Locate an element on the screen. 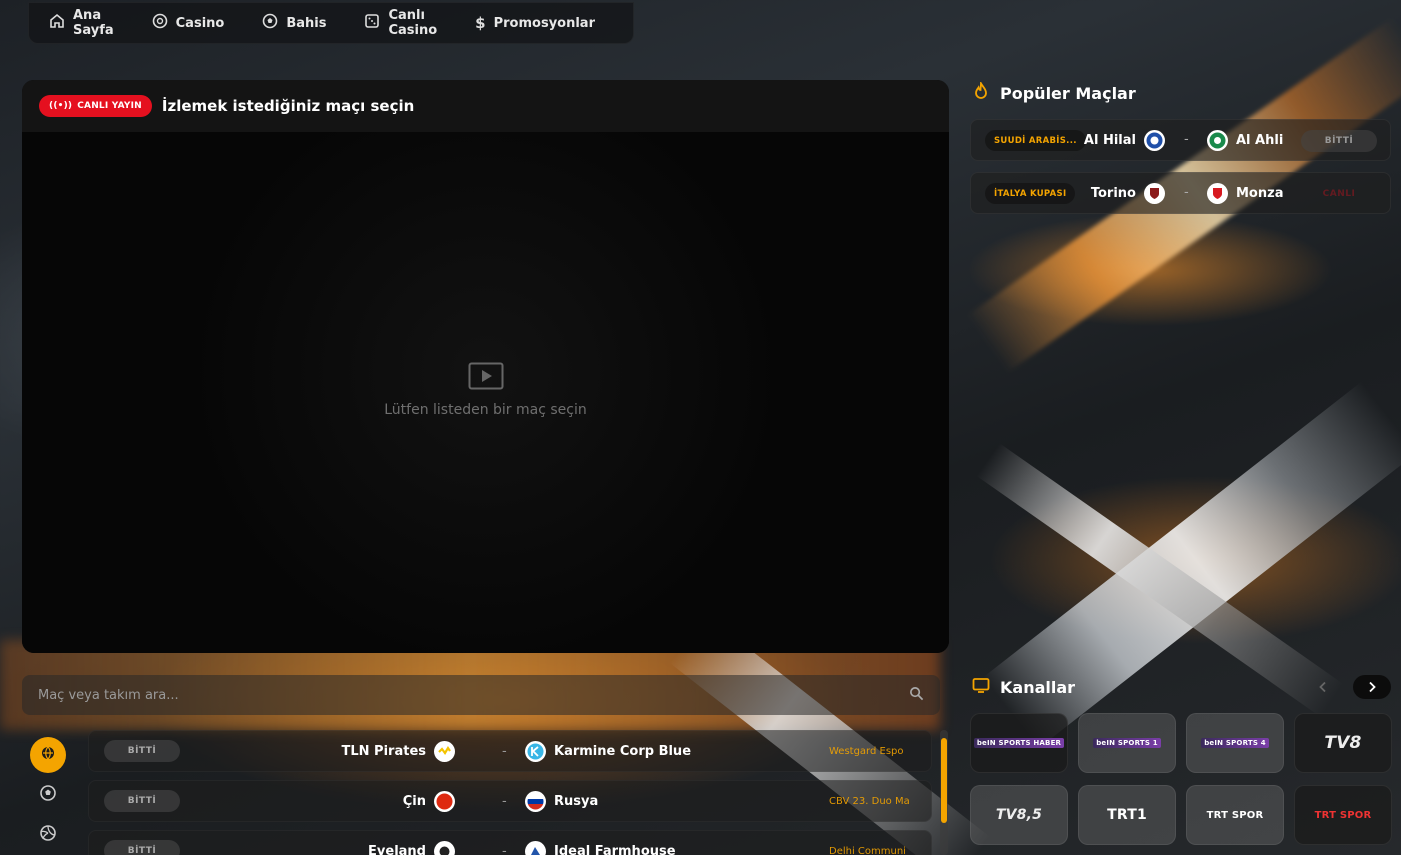  home-team: Eveland is located at coordinates (411, 847).